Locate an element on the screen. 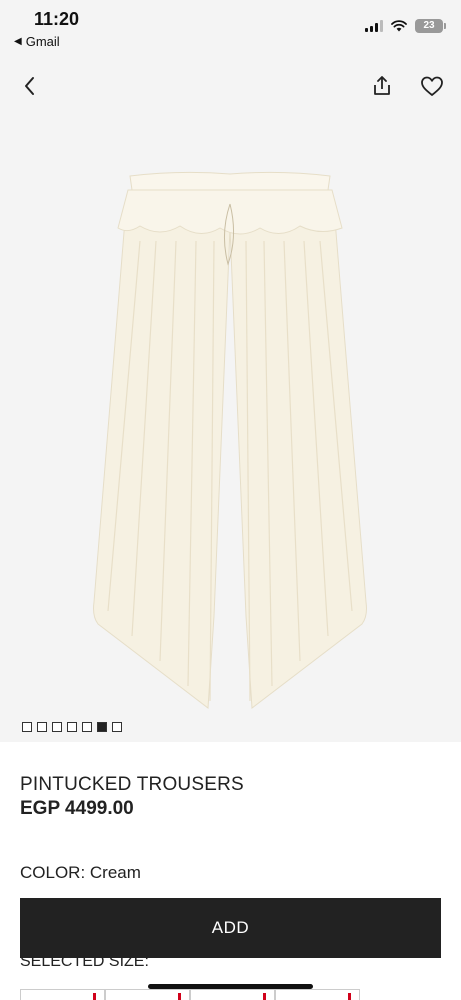 This screenshot has height=1000, width=461. product-title: PINTUCKED TROUSERS is located at coordinates (132, 784).